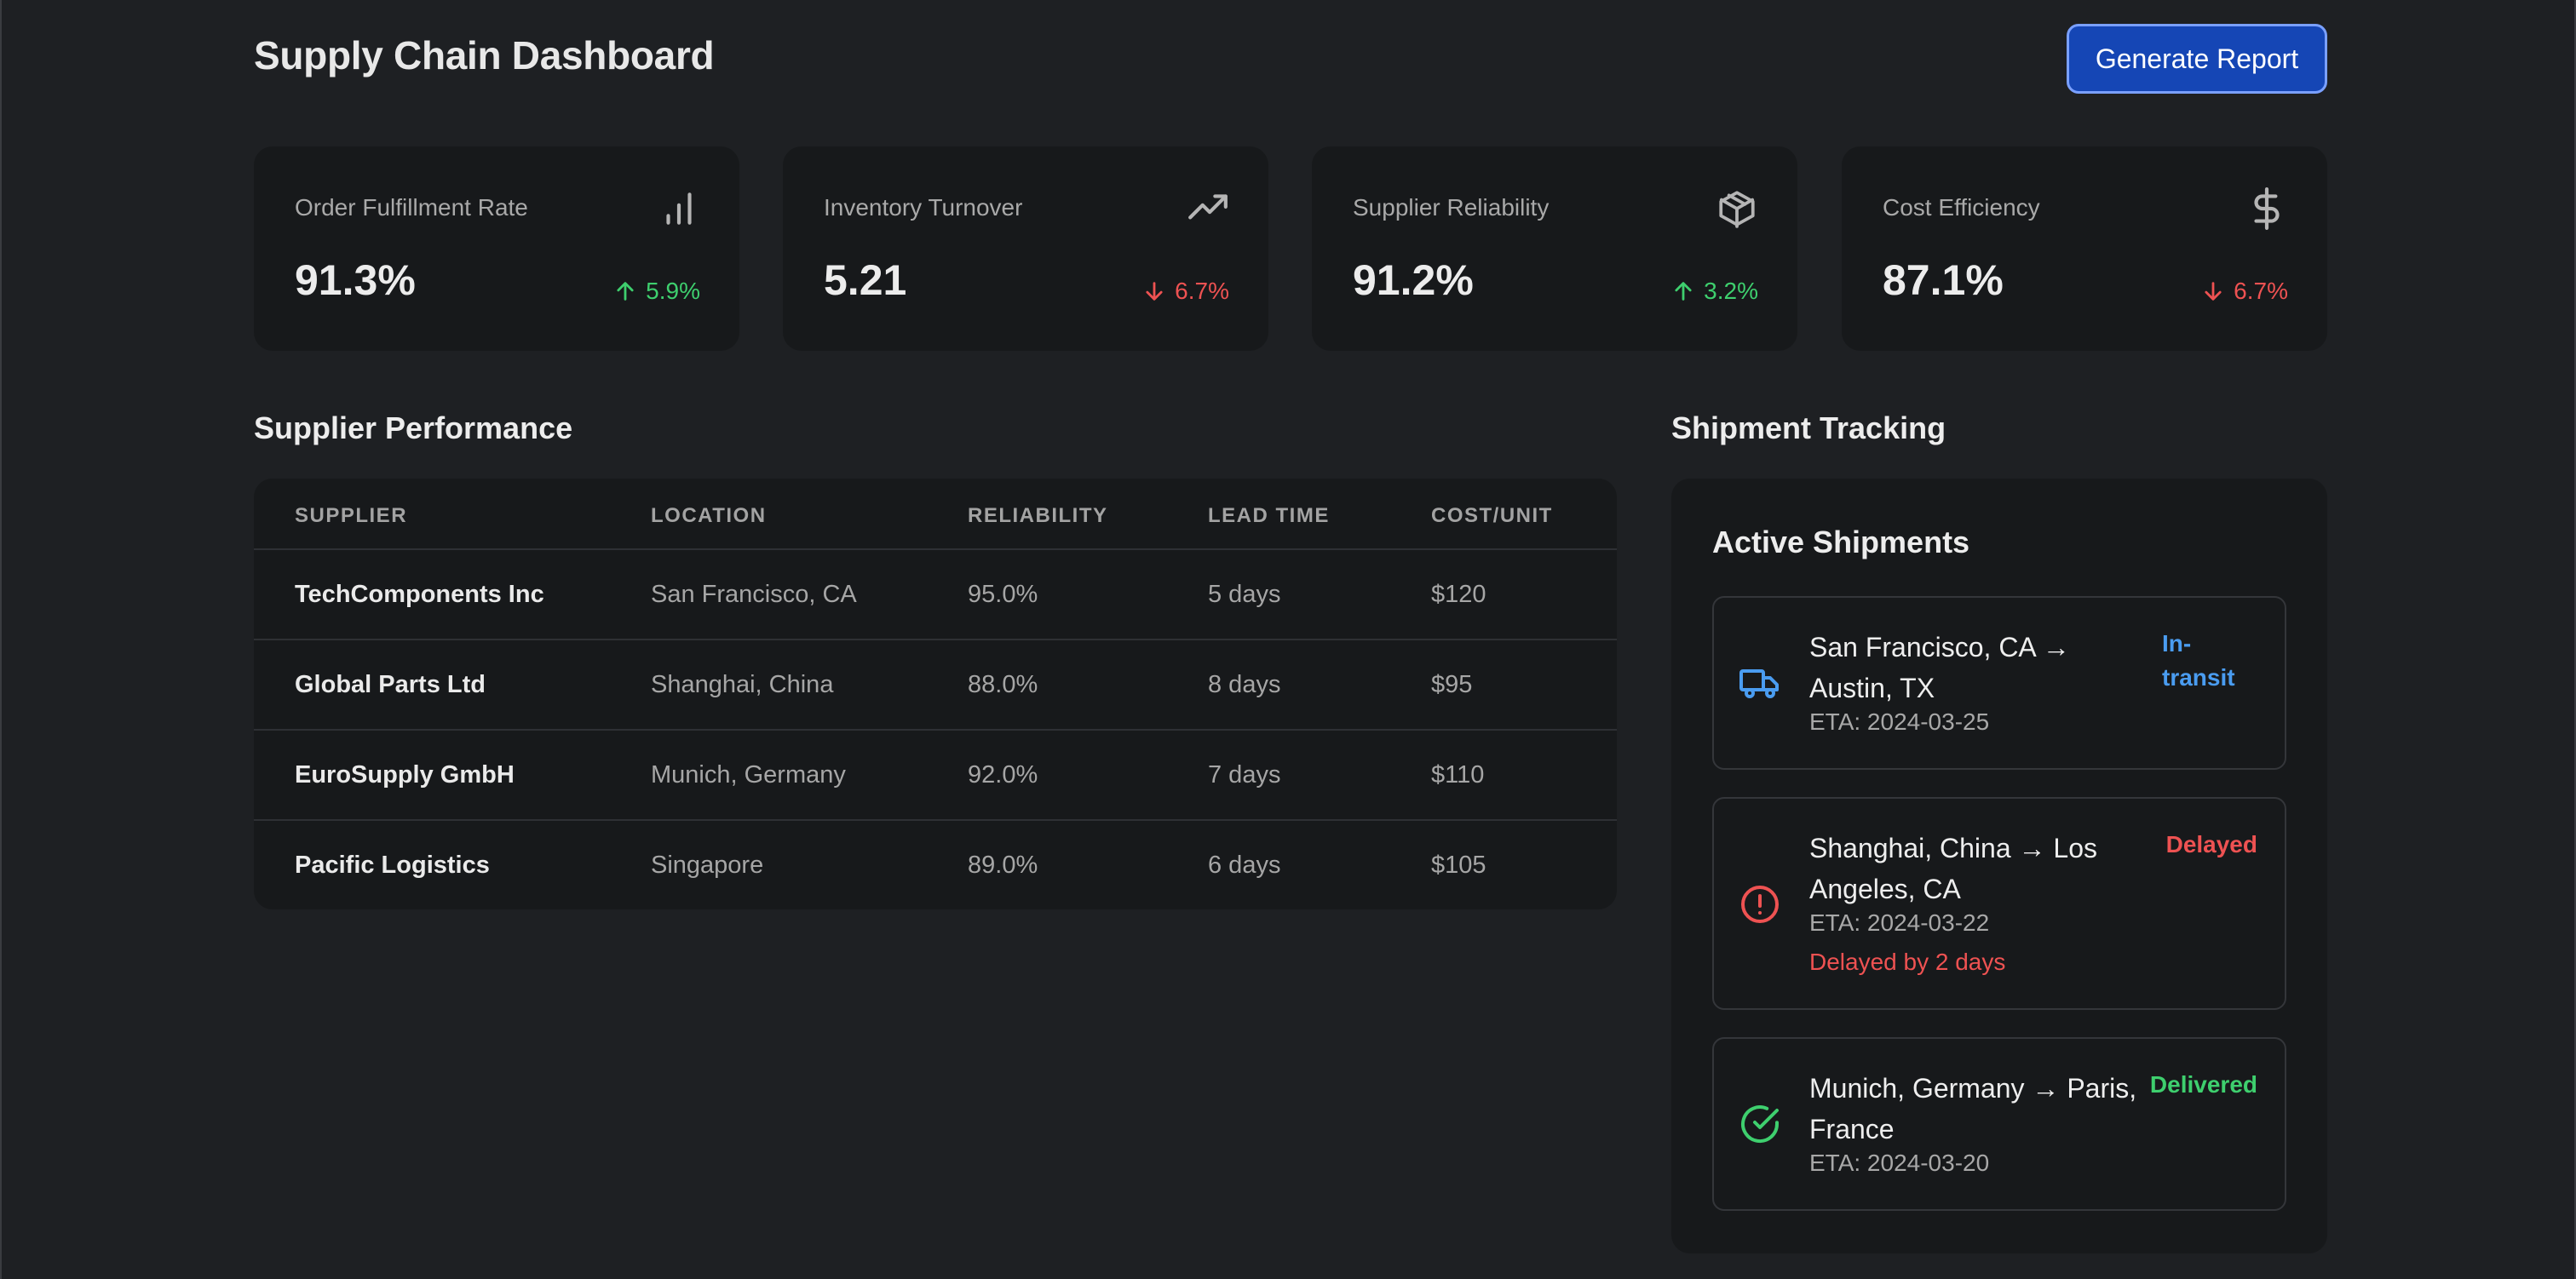 This screenshot has width=2576, height=1279. Describe the element at coordinates (1809, 428) in the screenshot. I see `shipment-tracking-title: Shipment Tracking` at that location.